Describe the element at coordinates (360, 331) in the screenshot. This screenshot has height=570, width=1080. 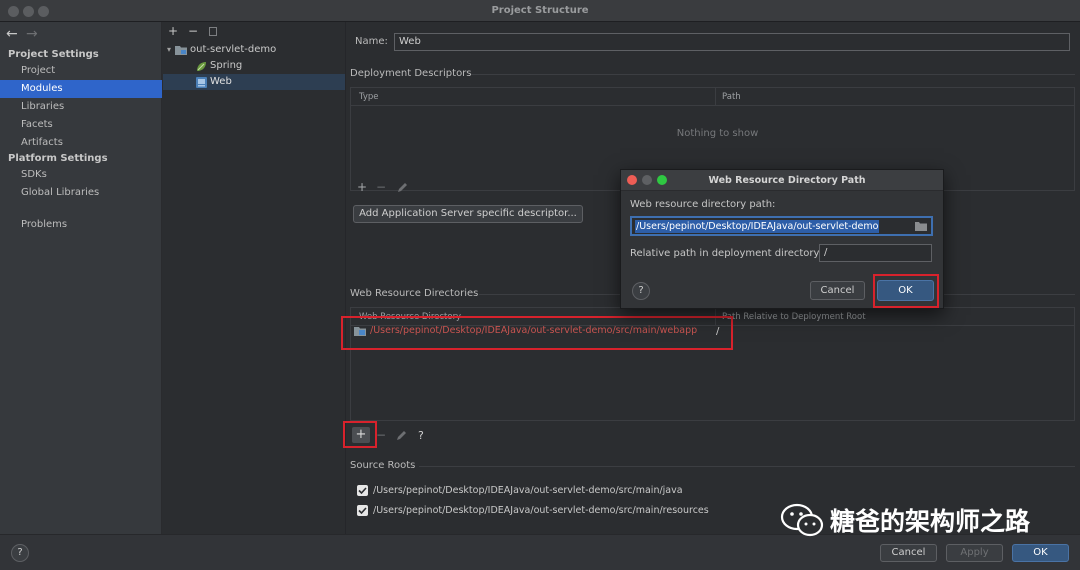
I see `web-folder-icon` at that location.